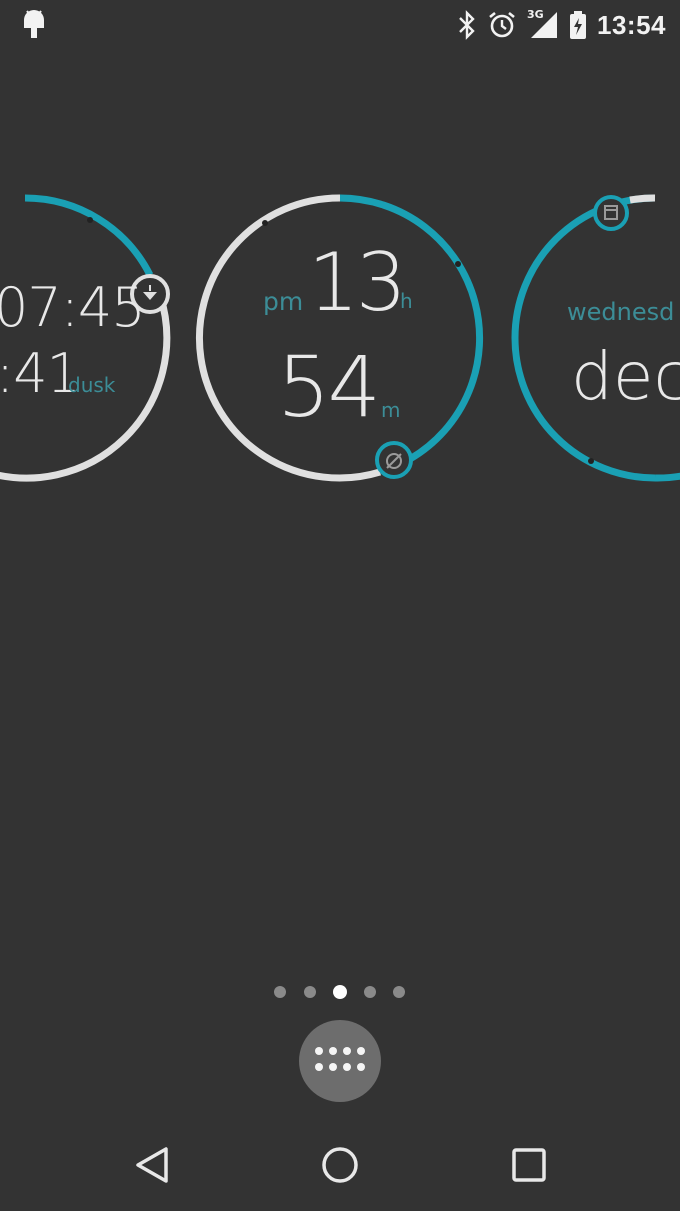 The height and width of the screenshot is (1211, 680). Describe the element at coordinates (357, 282) in the screenshot. I see `hour-value: 13` at that location.